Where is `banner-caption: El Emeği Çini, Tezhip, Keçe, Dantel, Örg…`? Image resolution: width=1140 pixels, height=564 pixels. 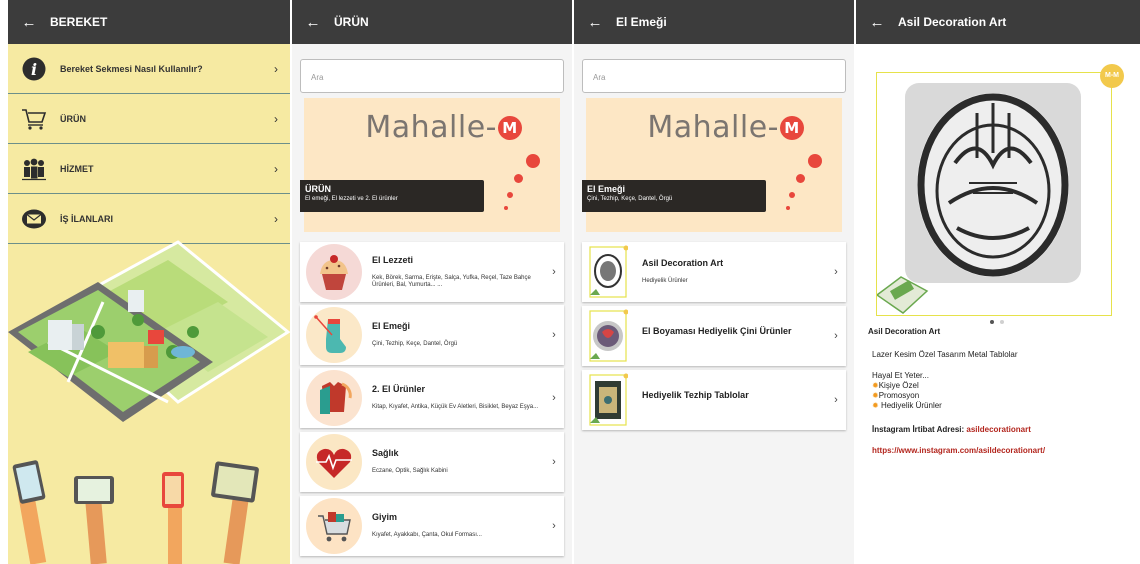
banner-caption: El Emeği Çini, Tezhip, Keçe, Dantel, Örg… is located at coordinates (674, 196).